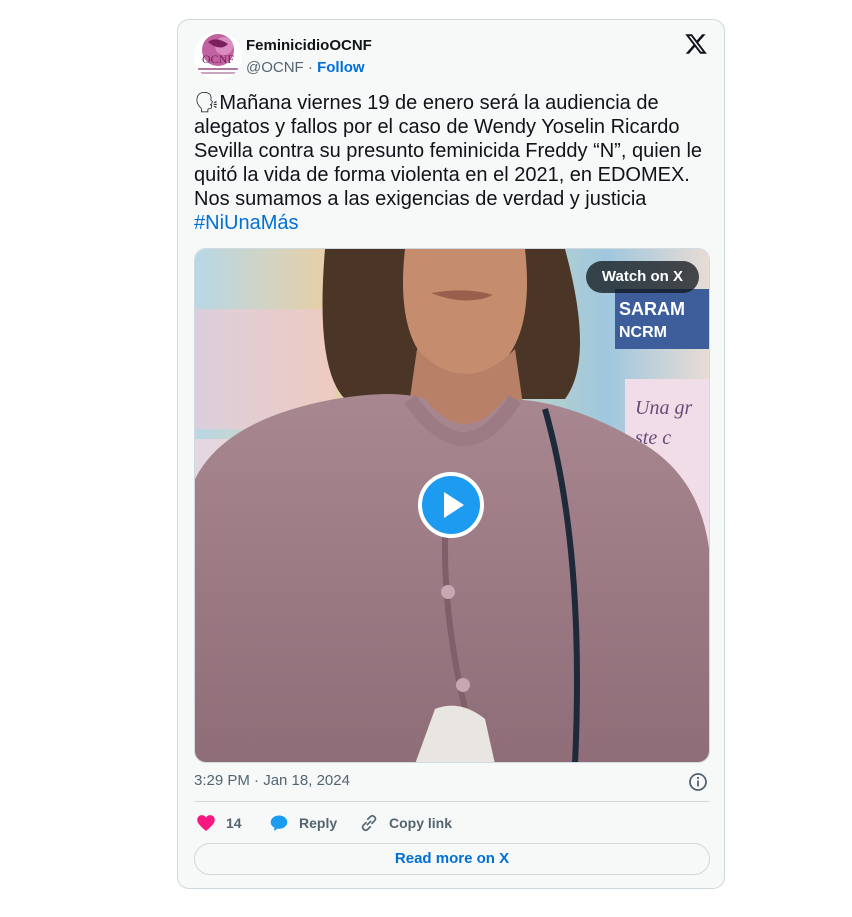  I want to click on copy-link-label: Copy link, so click(421, 823).